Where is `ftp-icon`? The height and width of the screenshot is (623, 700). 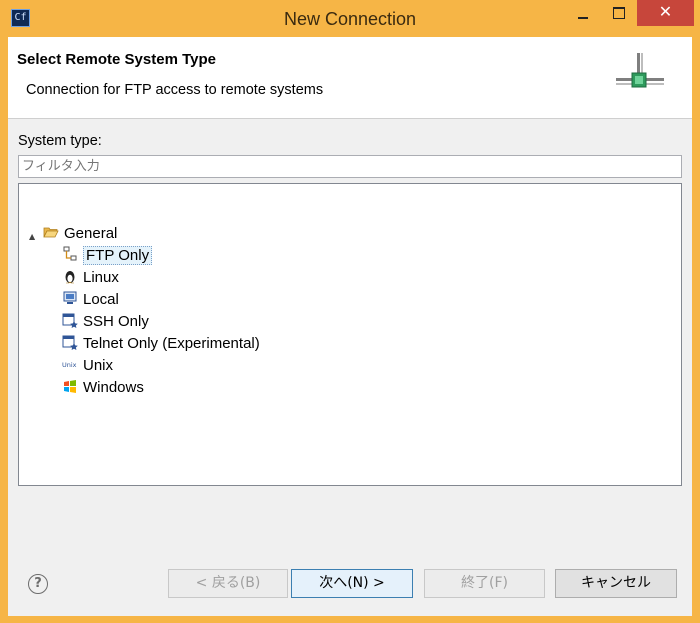 ftp-icon is located at coordinates (70, 253).